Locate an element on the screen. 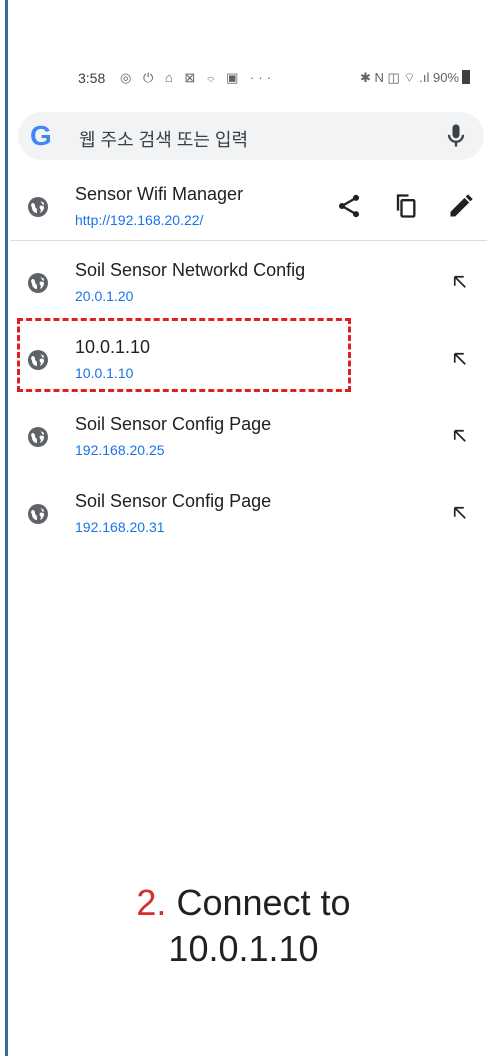  suggestion-row: Soil Sensor Networkd Config 20.0.1.20 is located at coordinates (248, 285).